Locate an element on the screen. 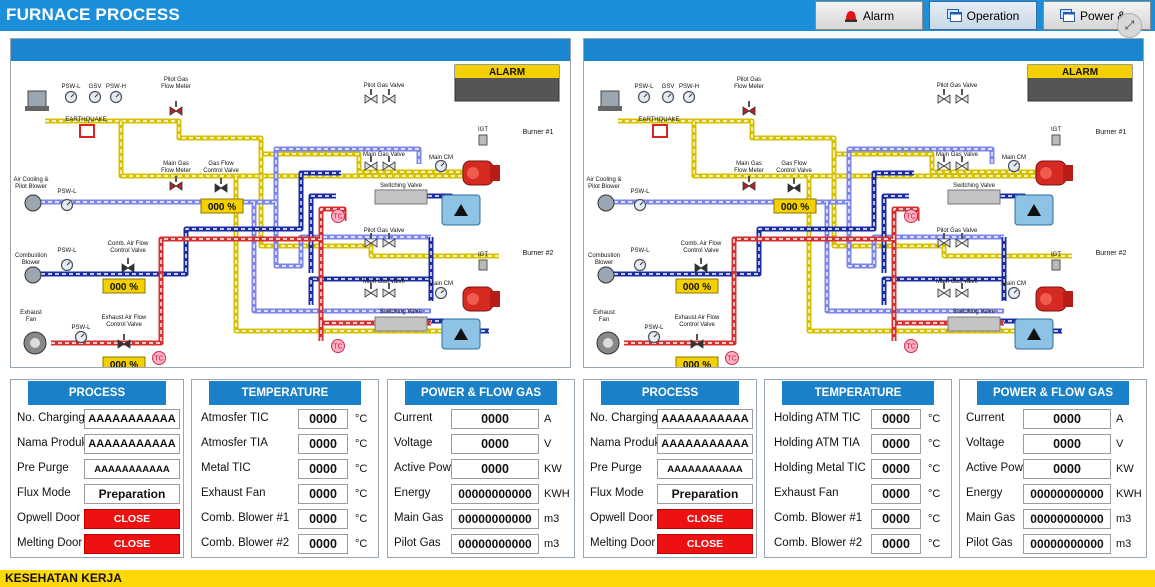  table-row: Comb. Blower #2 0000 °C is located at coordinates (859, 544).